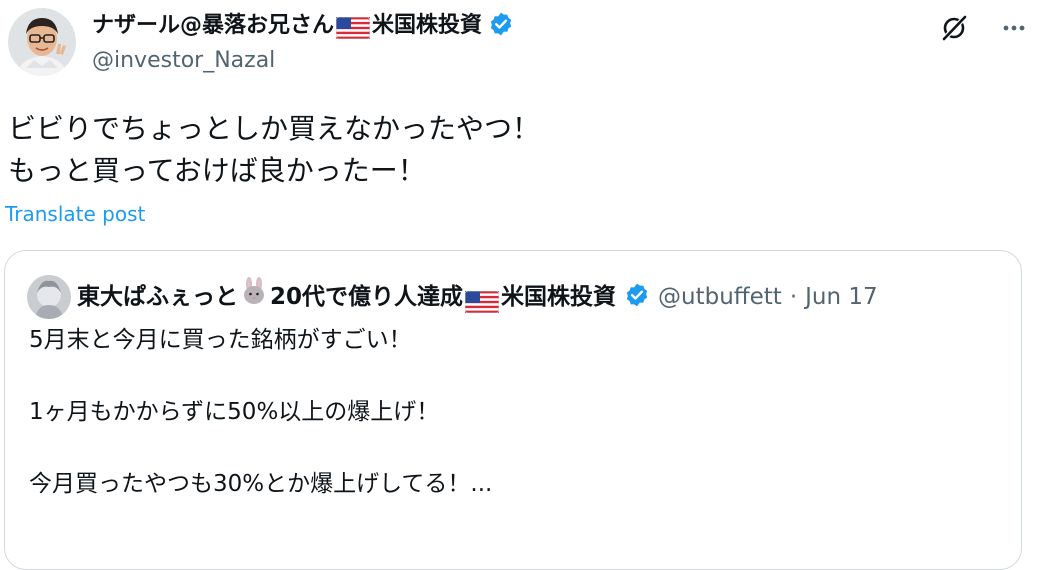 The width and height of the screenshot is (1052, 570). Describe the element at coordinates (841, 297) in the screenshot. I see `quoted-post-date: Jun 17` at that location.